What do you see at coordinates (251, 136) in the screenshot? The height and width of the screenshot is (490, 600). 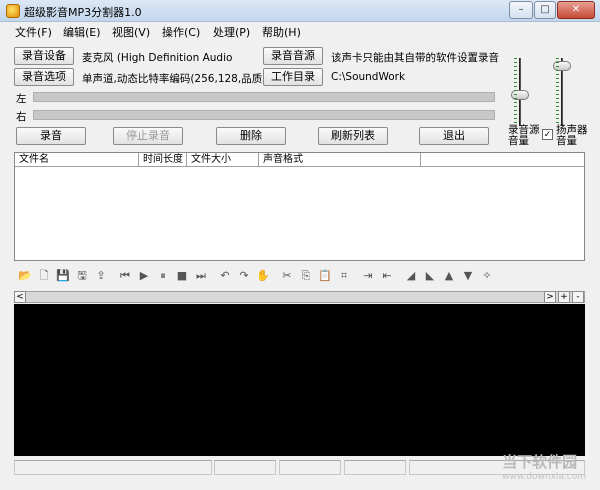 I see `delete-button: 删除` at bounding box center [251, 136].